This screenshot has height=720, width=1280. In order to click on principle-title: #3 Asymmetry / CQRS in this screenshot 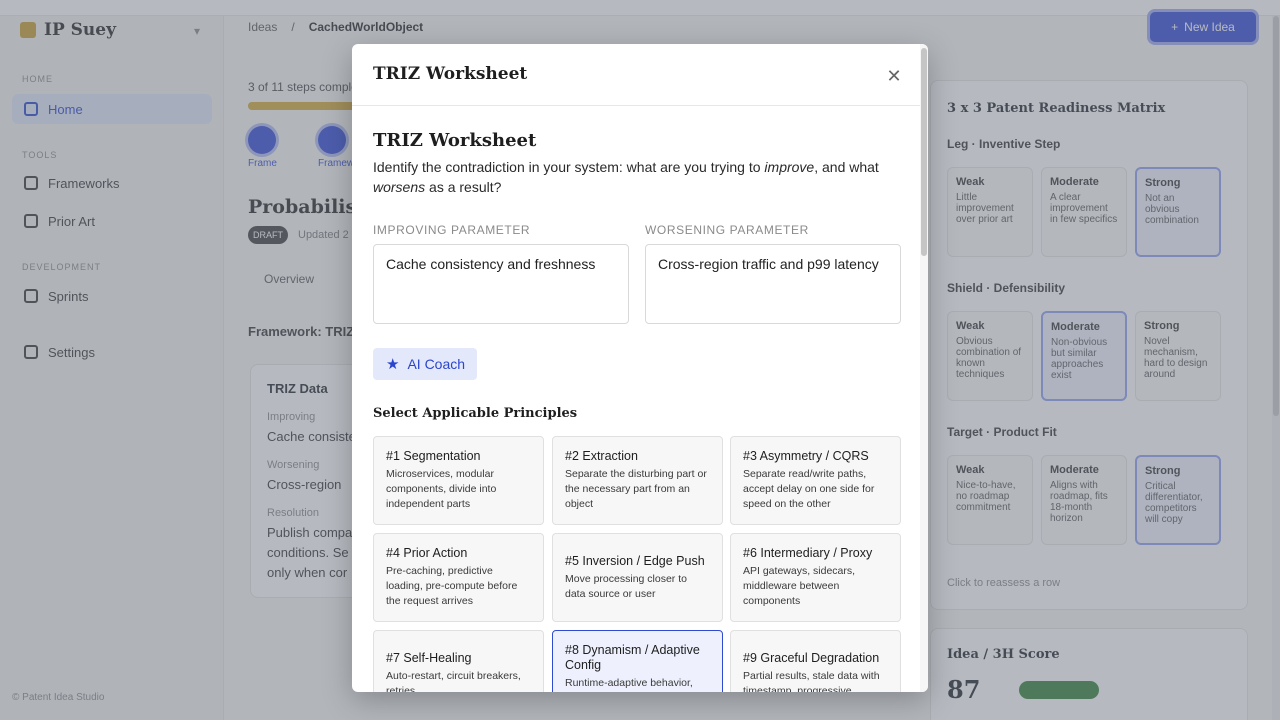, I will do `click(806, 456)`.